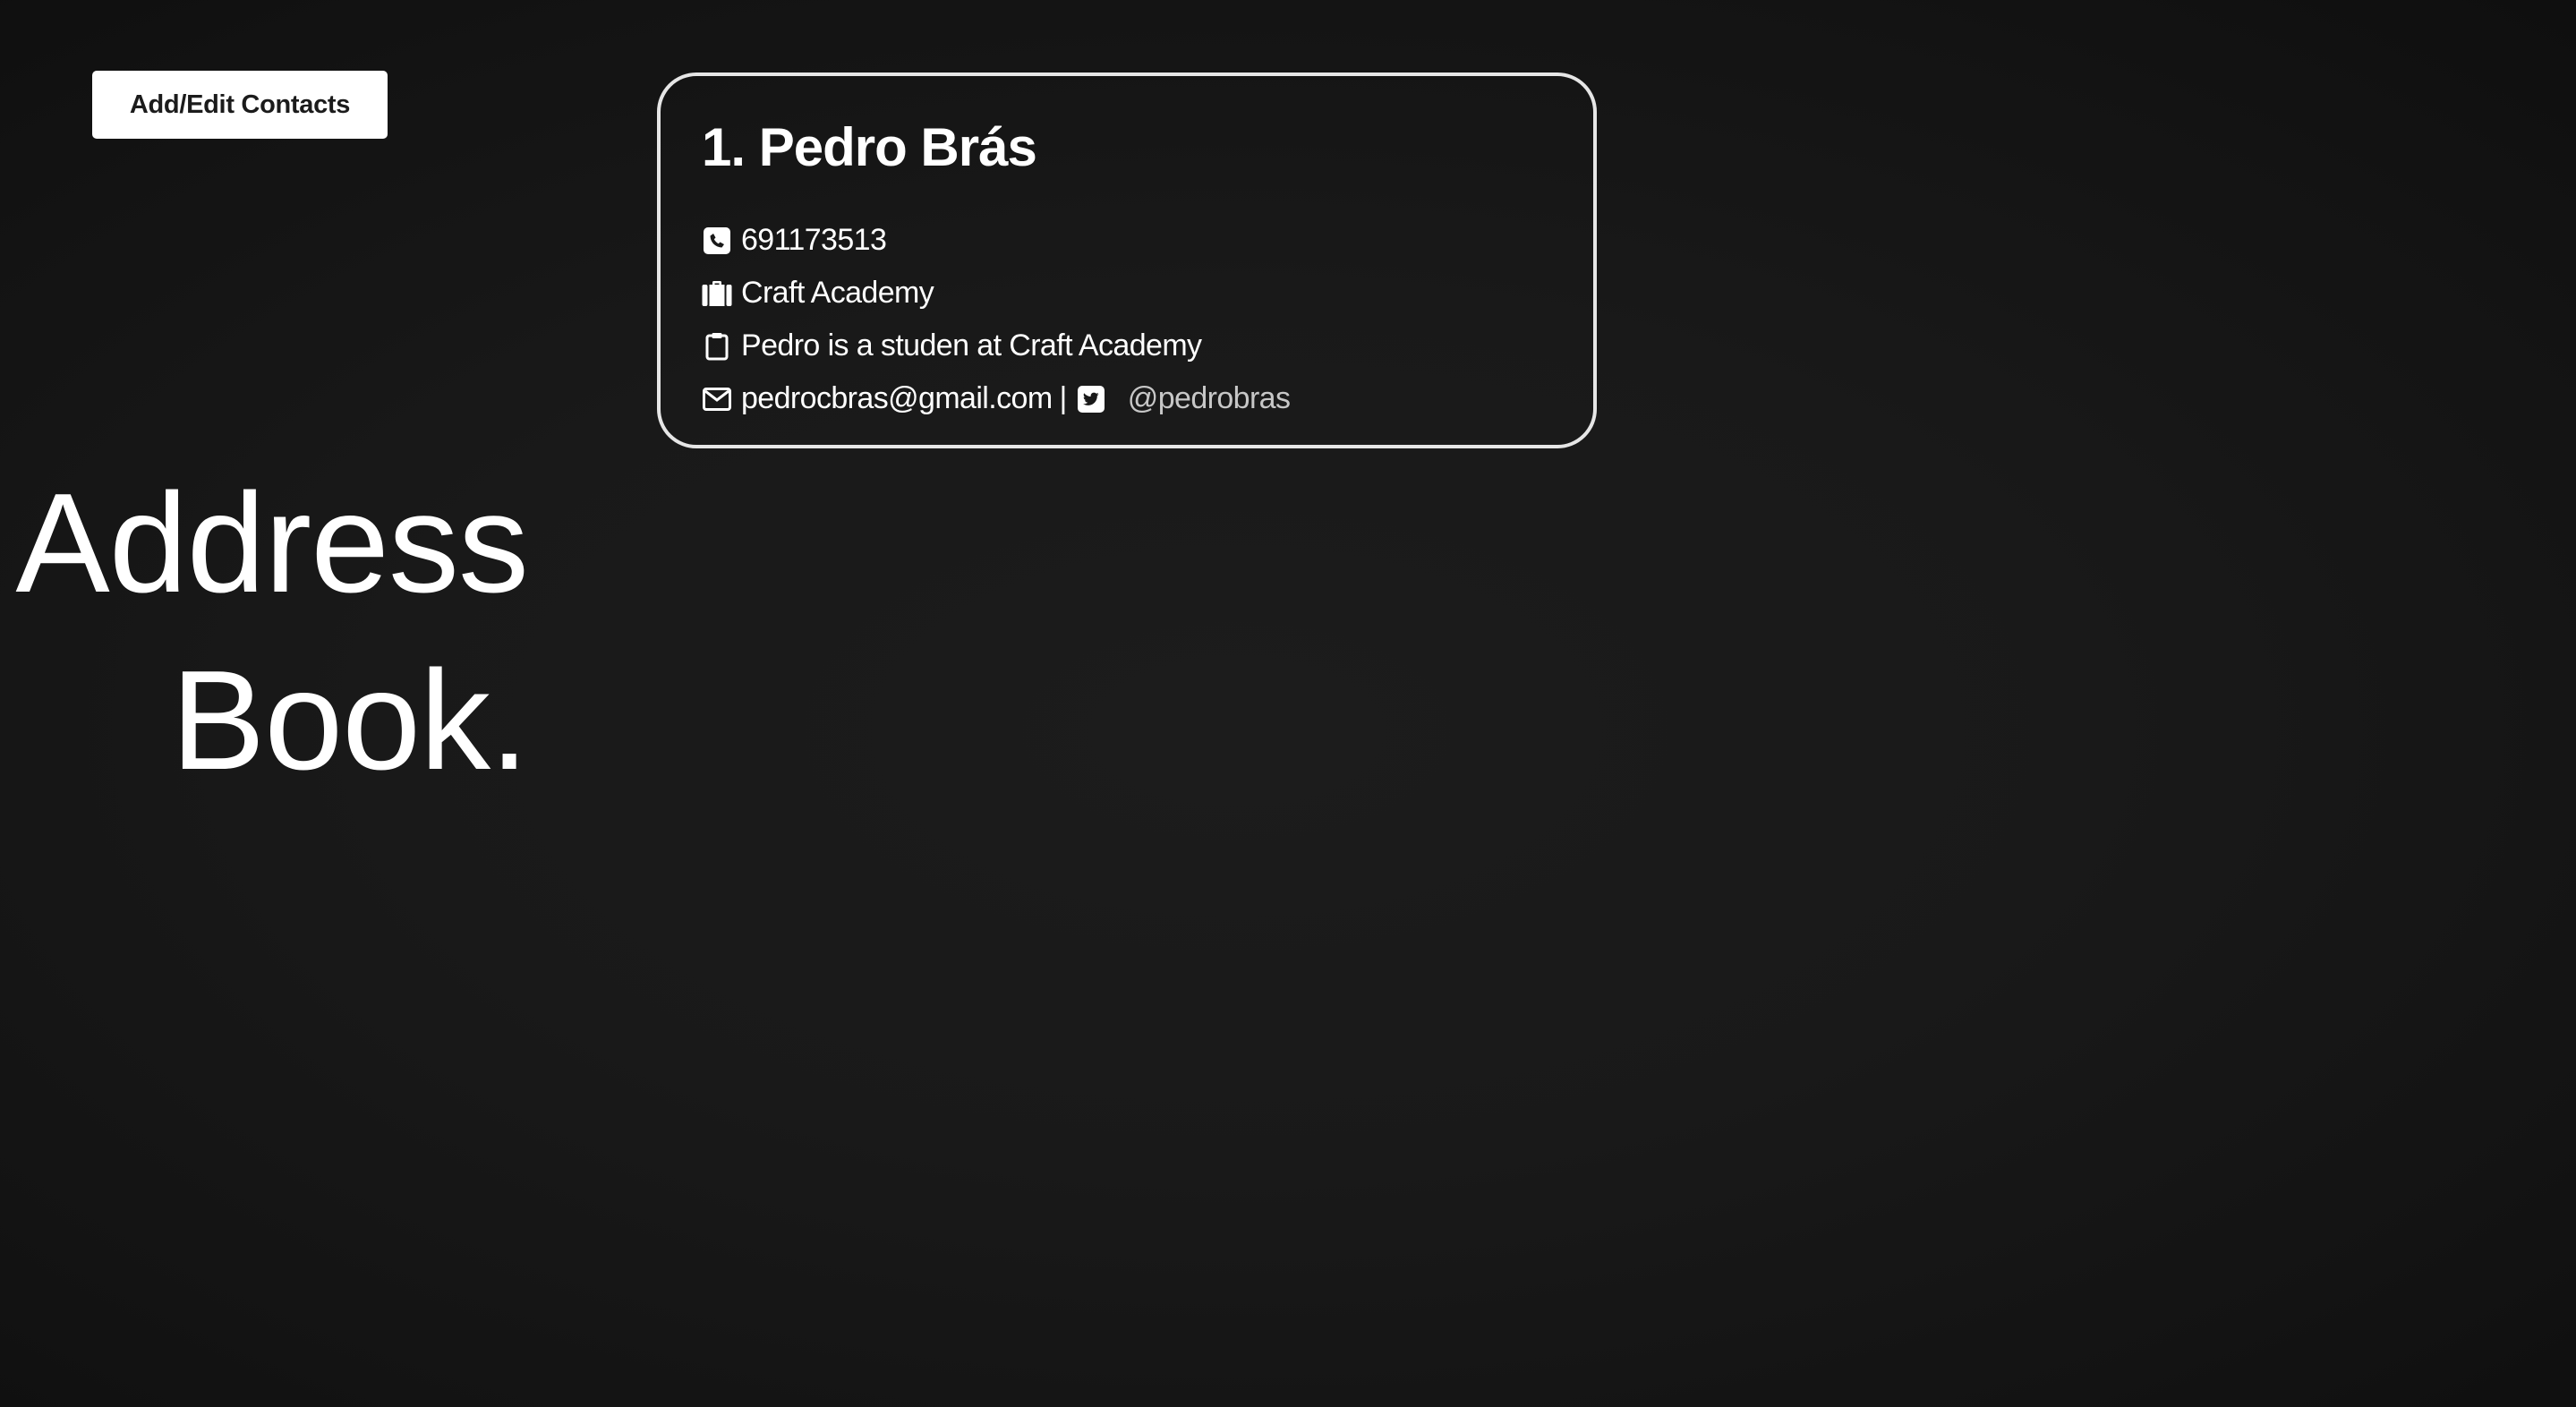 This screenshot has width=2576, height=1407. I want to click on contact-name: 1. Pedro Brás, so click(869, 147).